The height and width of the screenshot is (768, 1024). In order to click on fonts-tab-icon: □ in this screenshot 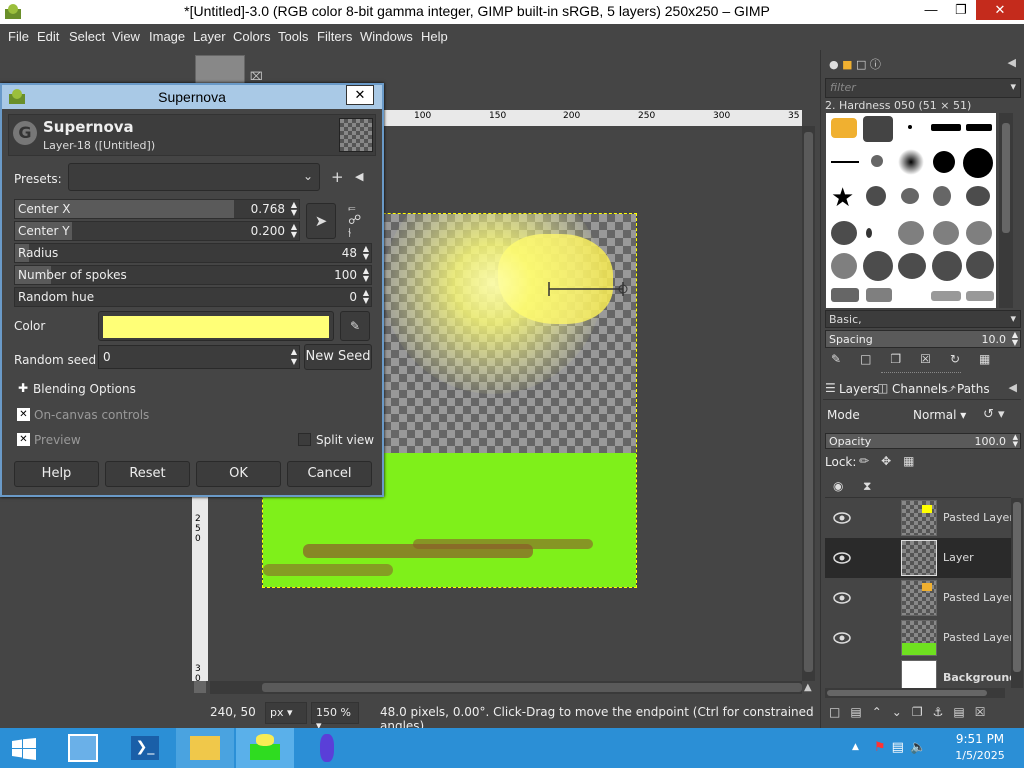, I will do `click(861, 64)`.